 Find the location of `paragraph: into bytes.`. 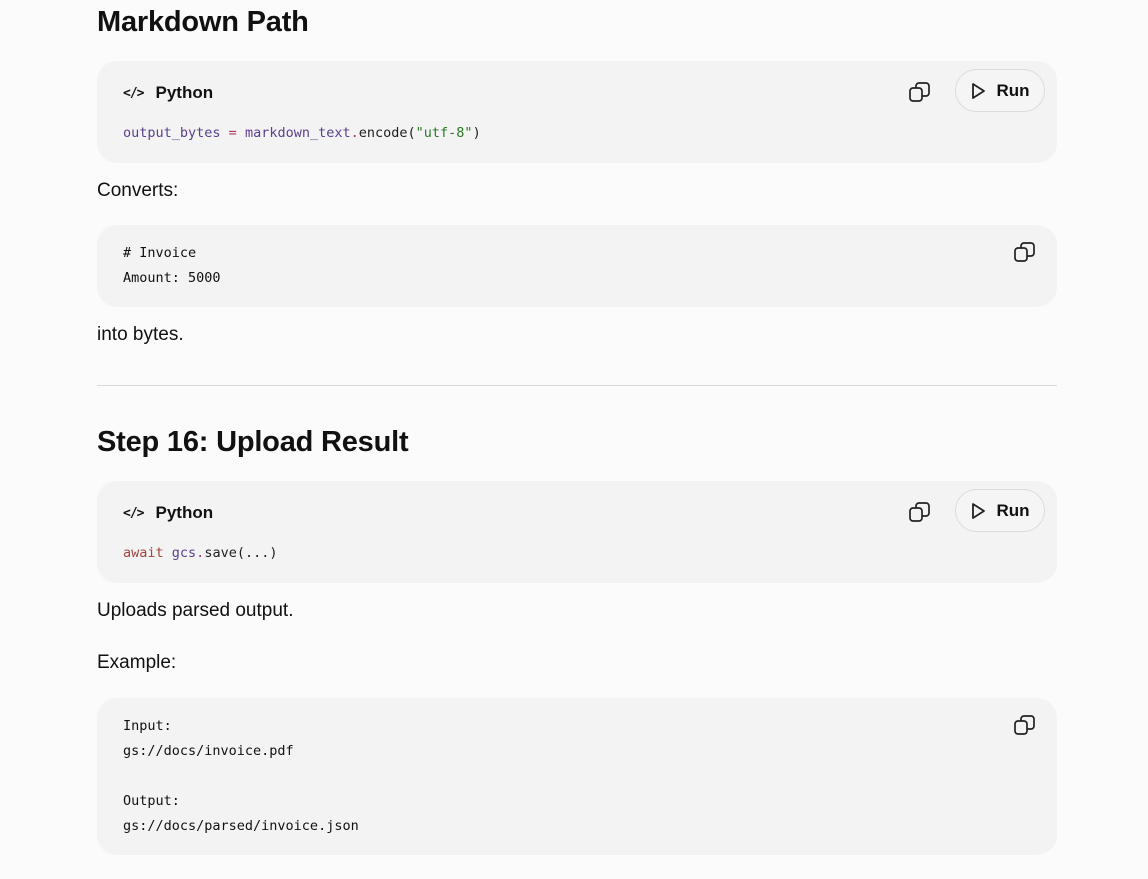

paragraph: into bytes. is located at coordinates (140, 334).